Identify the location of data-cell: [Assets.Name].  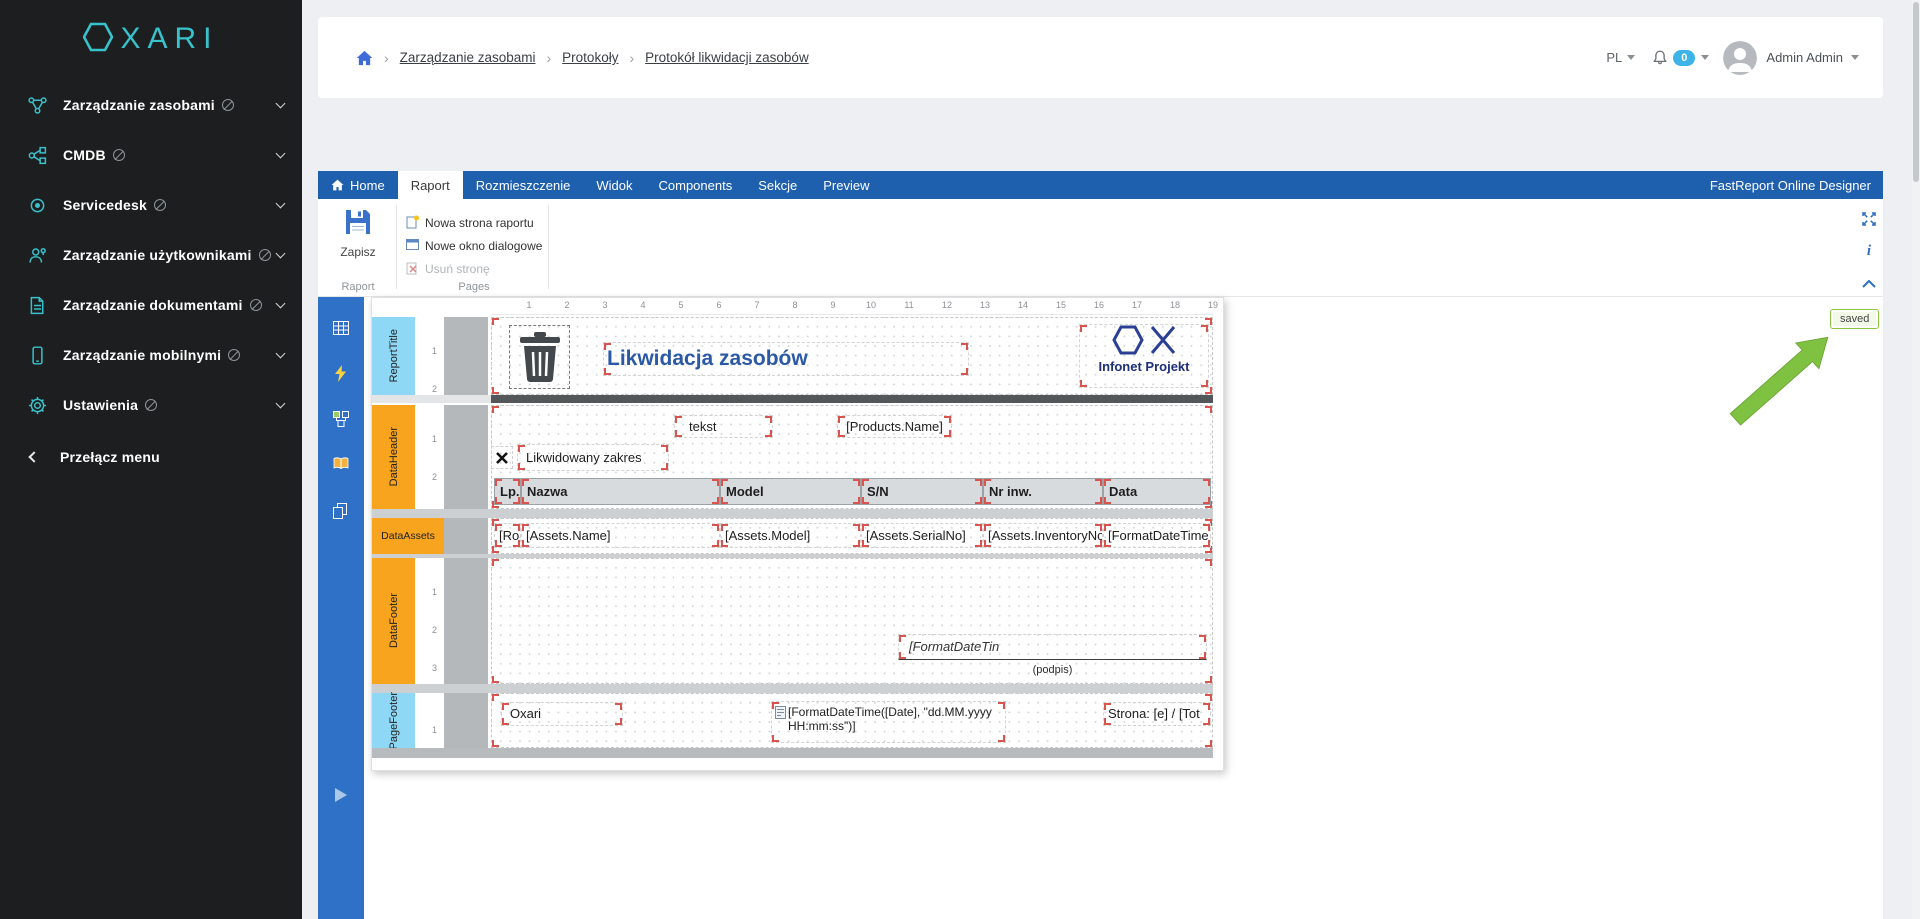
(620, 535).